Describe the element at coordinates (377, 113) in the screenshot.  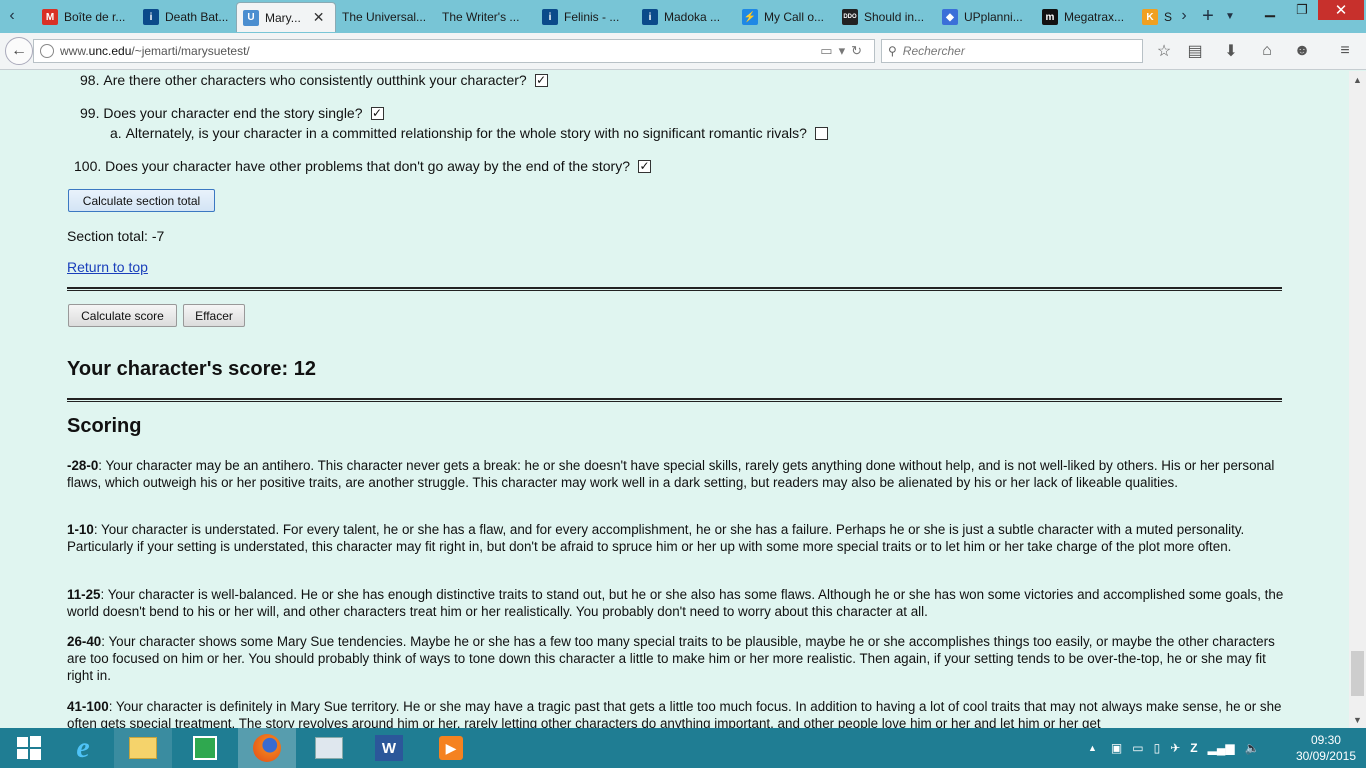
I see `question-99-checkbox: ✓` at that location.